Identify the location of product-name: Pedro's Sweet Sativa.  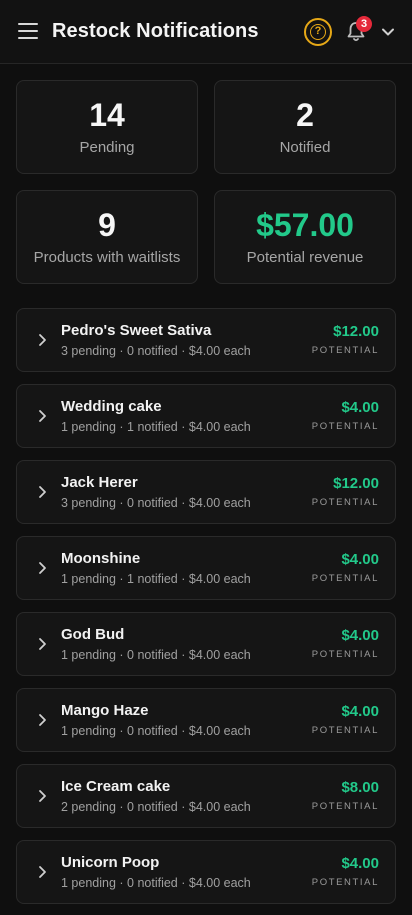
(136, 330).